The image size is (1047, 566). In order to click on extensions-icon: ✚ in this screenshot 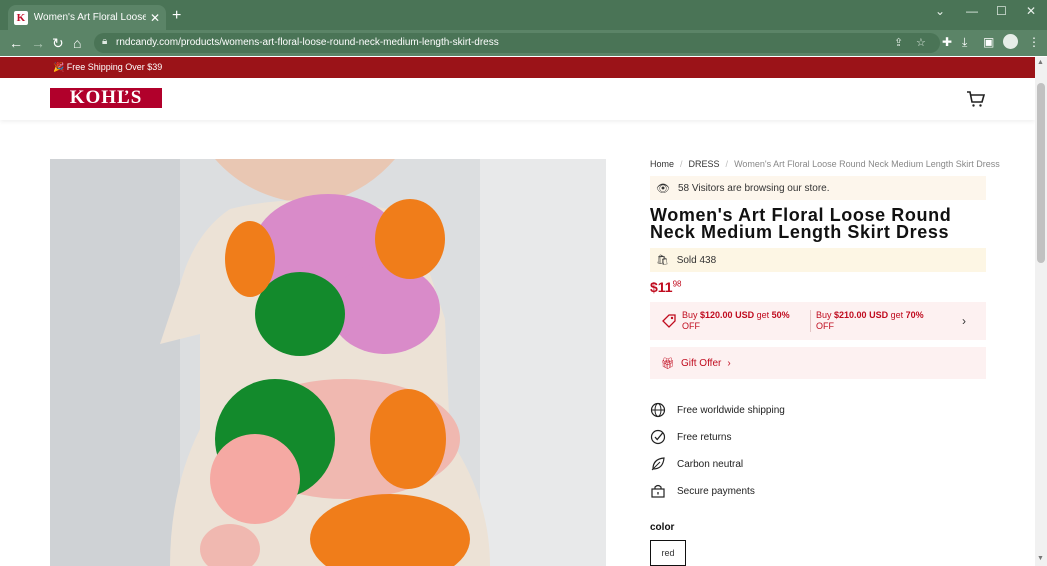, I will do `click(947, 42)`.